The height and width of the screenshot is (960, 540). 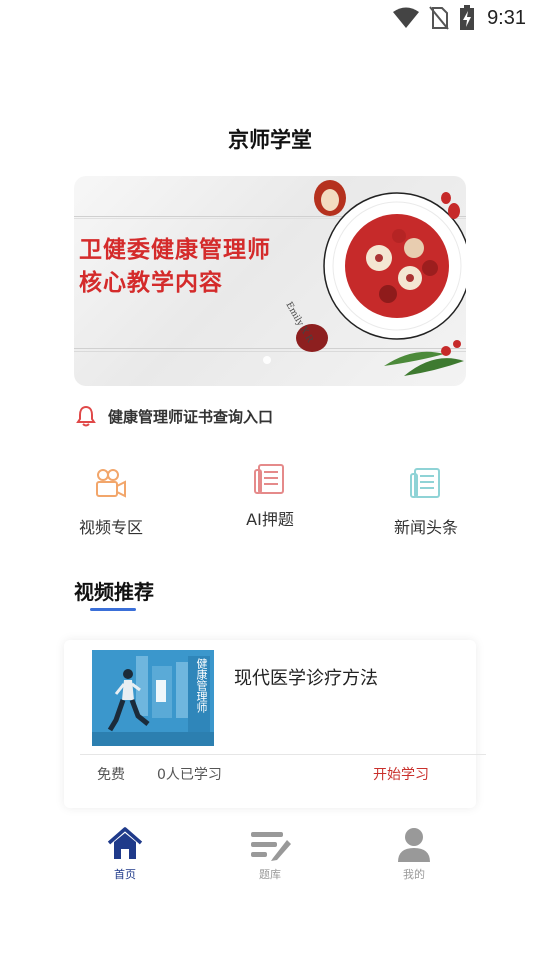 What do you see at coordinates (270, 874) in the screenshot?
I see `nav-label: 题库` at bounding box center [270, 874].